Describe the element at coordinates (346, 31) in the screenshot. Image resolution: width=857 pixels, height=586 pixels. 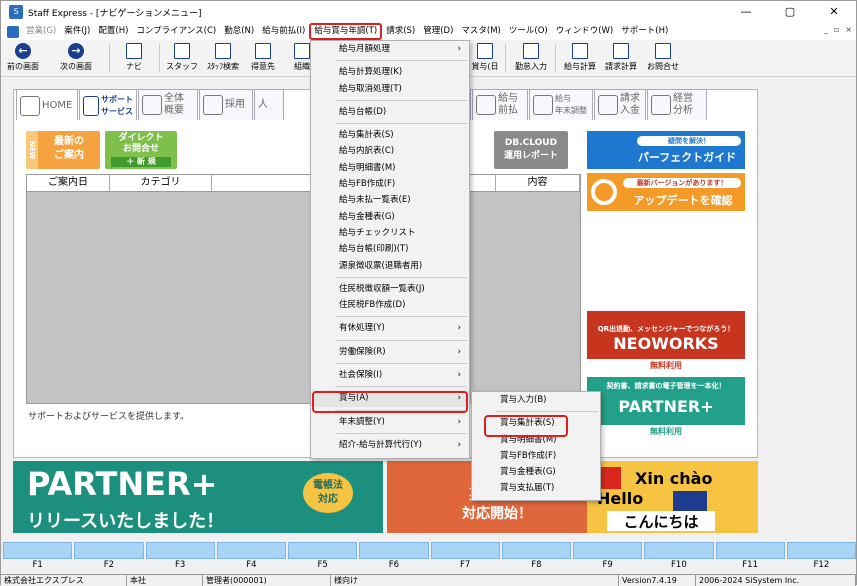
I see `menu-payroll-bonus: 給与賞与年調(T)` at that location.